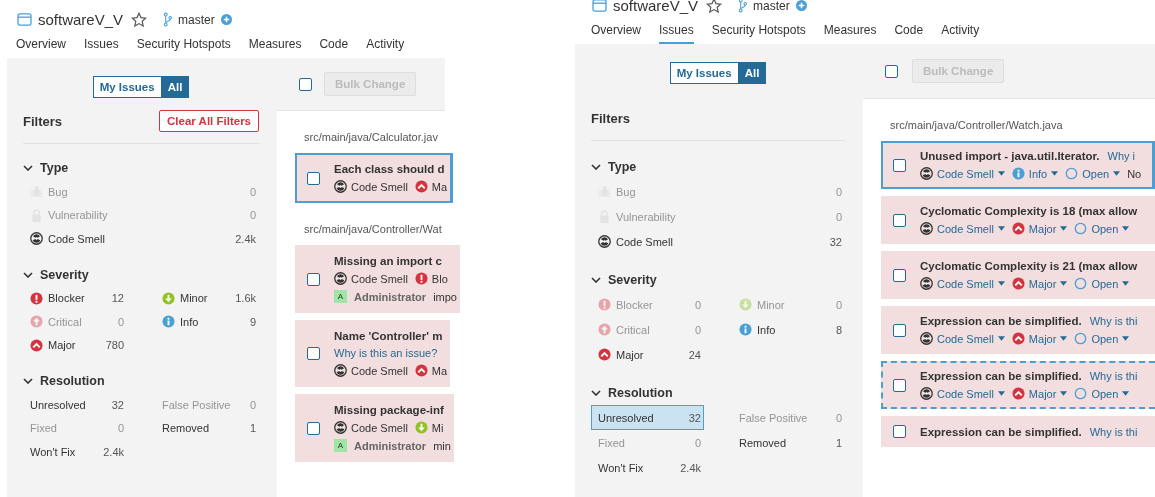 The image size is (1155, 497). I want to click on issue-title: Unused import - java.util.Iterator., so click(1010, 156).